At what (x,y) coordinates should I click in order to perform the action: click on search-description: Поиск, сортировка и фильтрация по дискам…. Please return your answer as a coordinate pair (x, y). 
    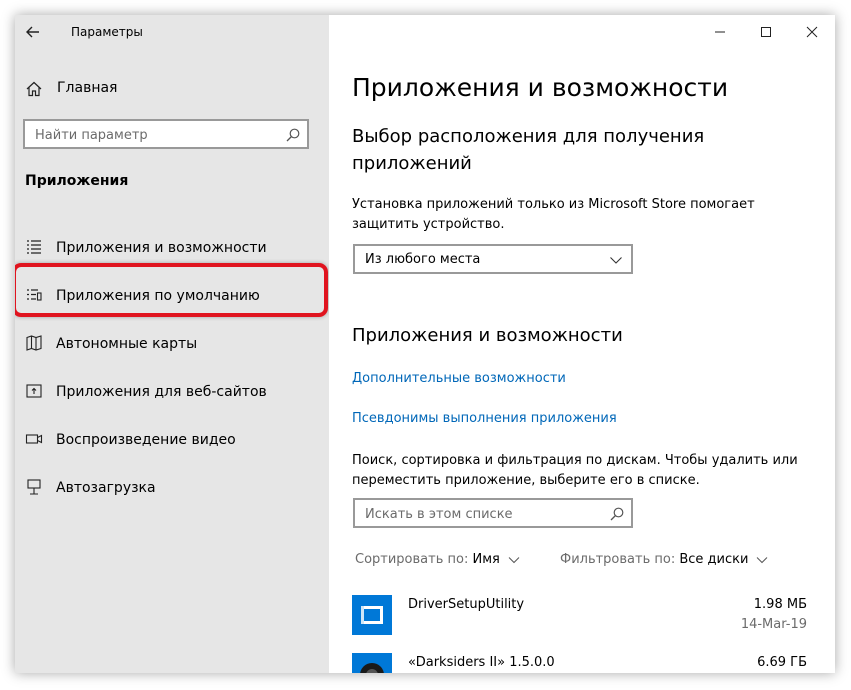
    Looking at the image, I should click on (575, 470).